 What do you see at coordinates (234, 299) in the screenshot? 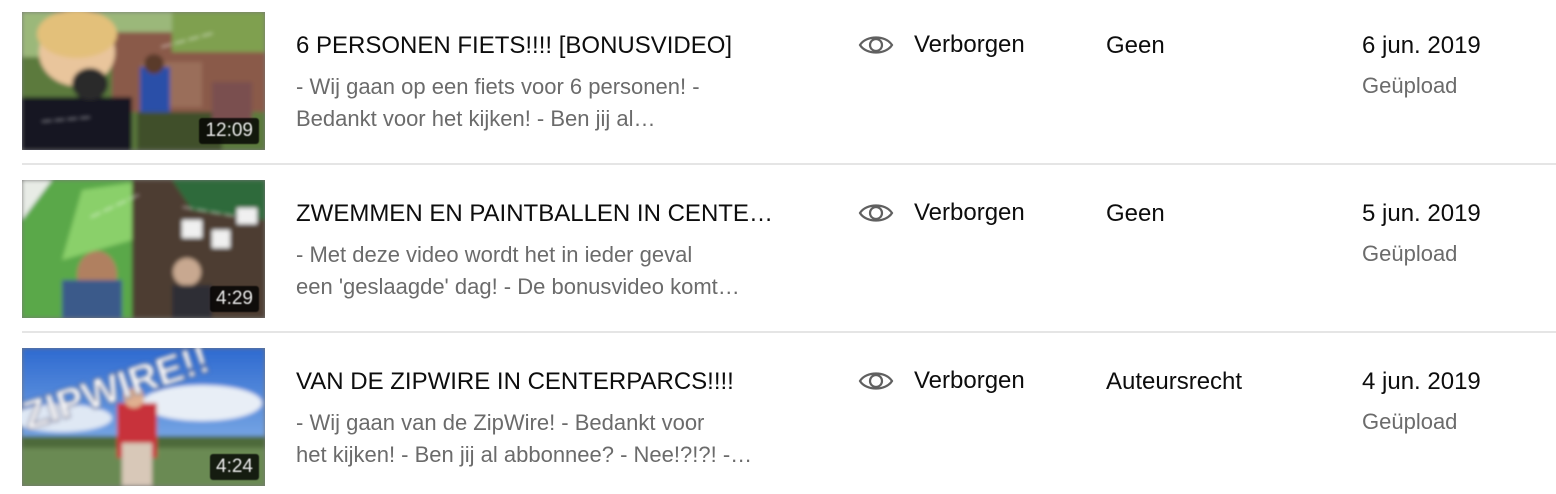
I see `duration-badge: 4:29` at bounding box center [234, 299].